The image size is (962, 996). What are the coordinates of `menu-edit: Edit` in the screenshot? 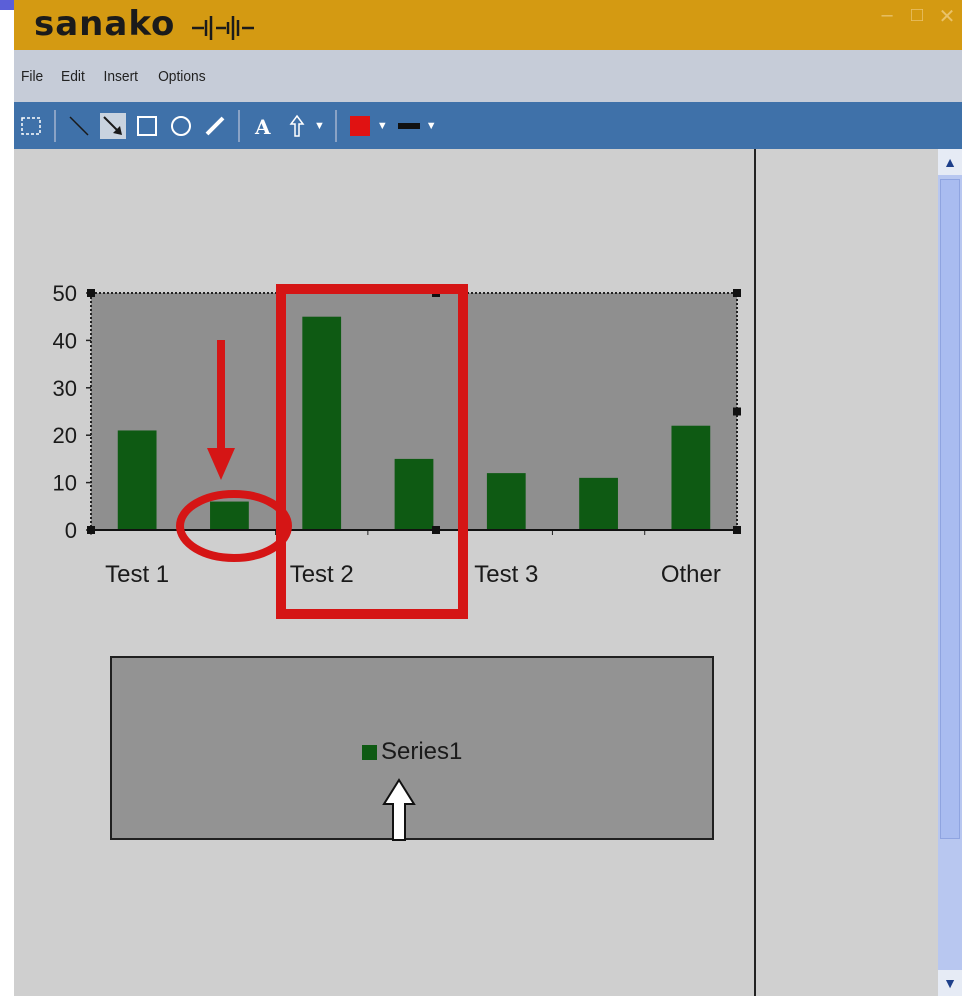 It's located at (73, 76).